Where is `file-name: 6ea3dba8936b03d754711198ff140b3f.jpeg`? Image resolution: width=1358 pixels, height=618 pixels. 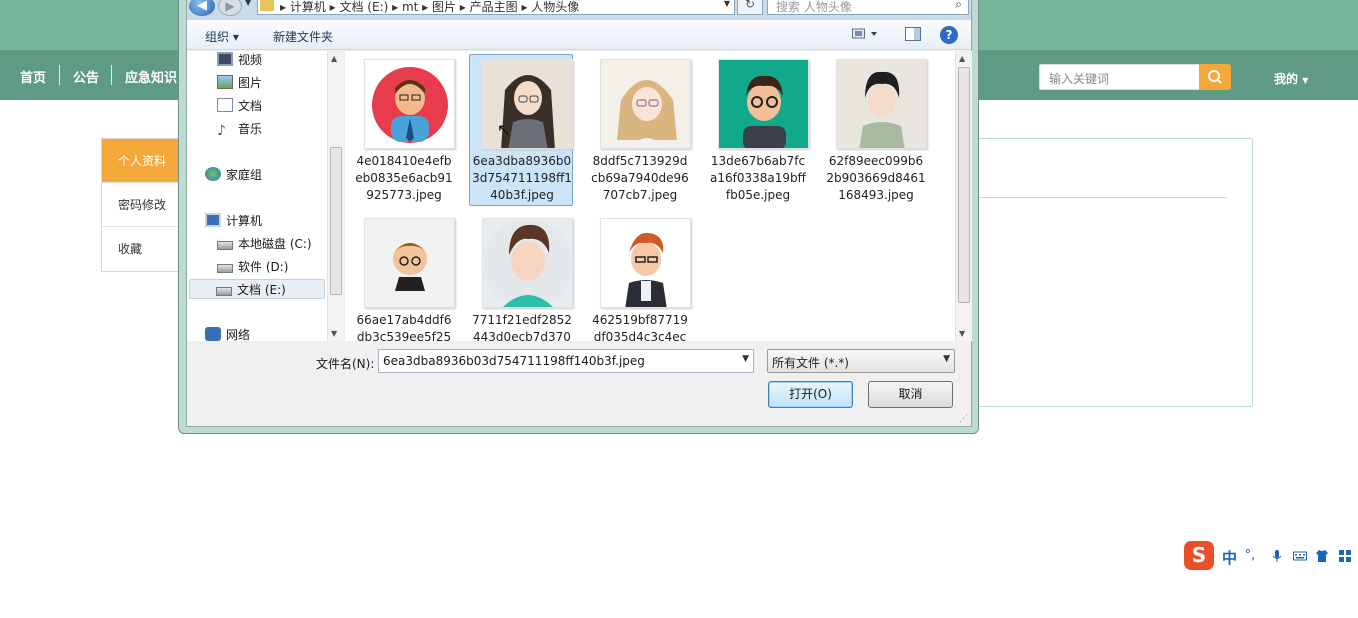 file-name: 6ea3dba8936b03d754711198ff140b3f.jpeg is located at coordinates (522, 178).